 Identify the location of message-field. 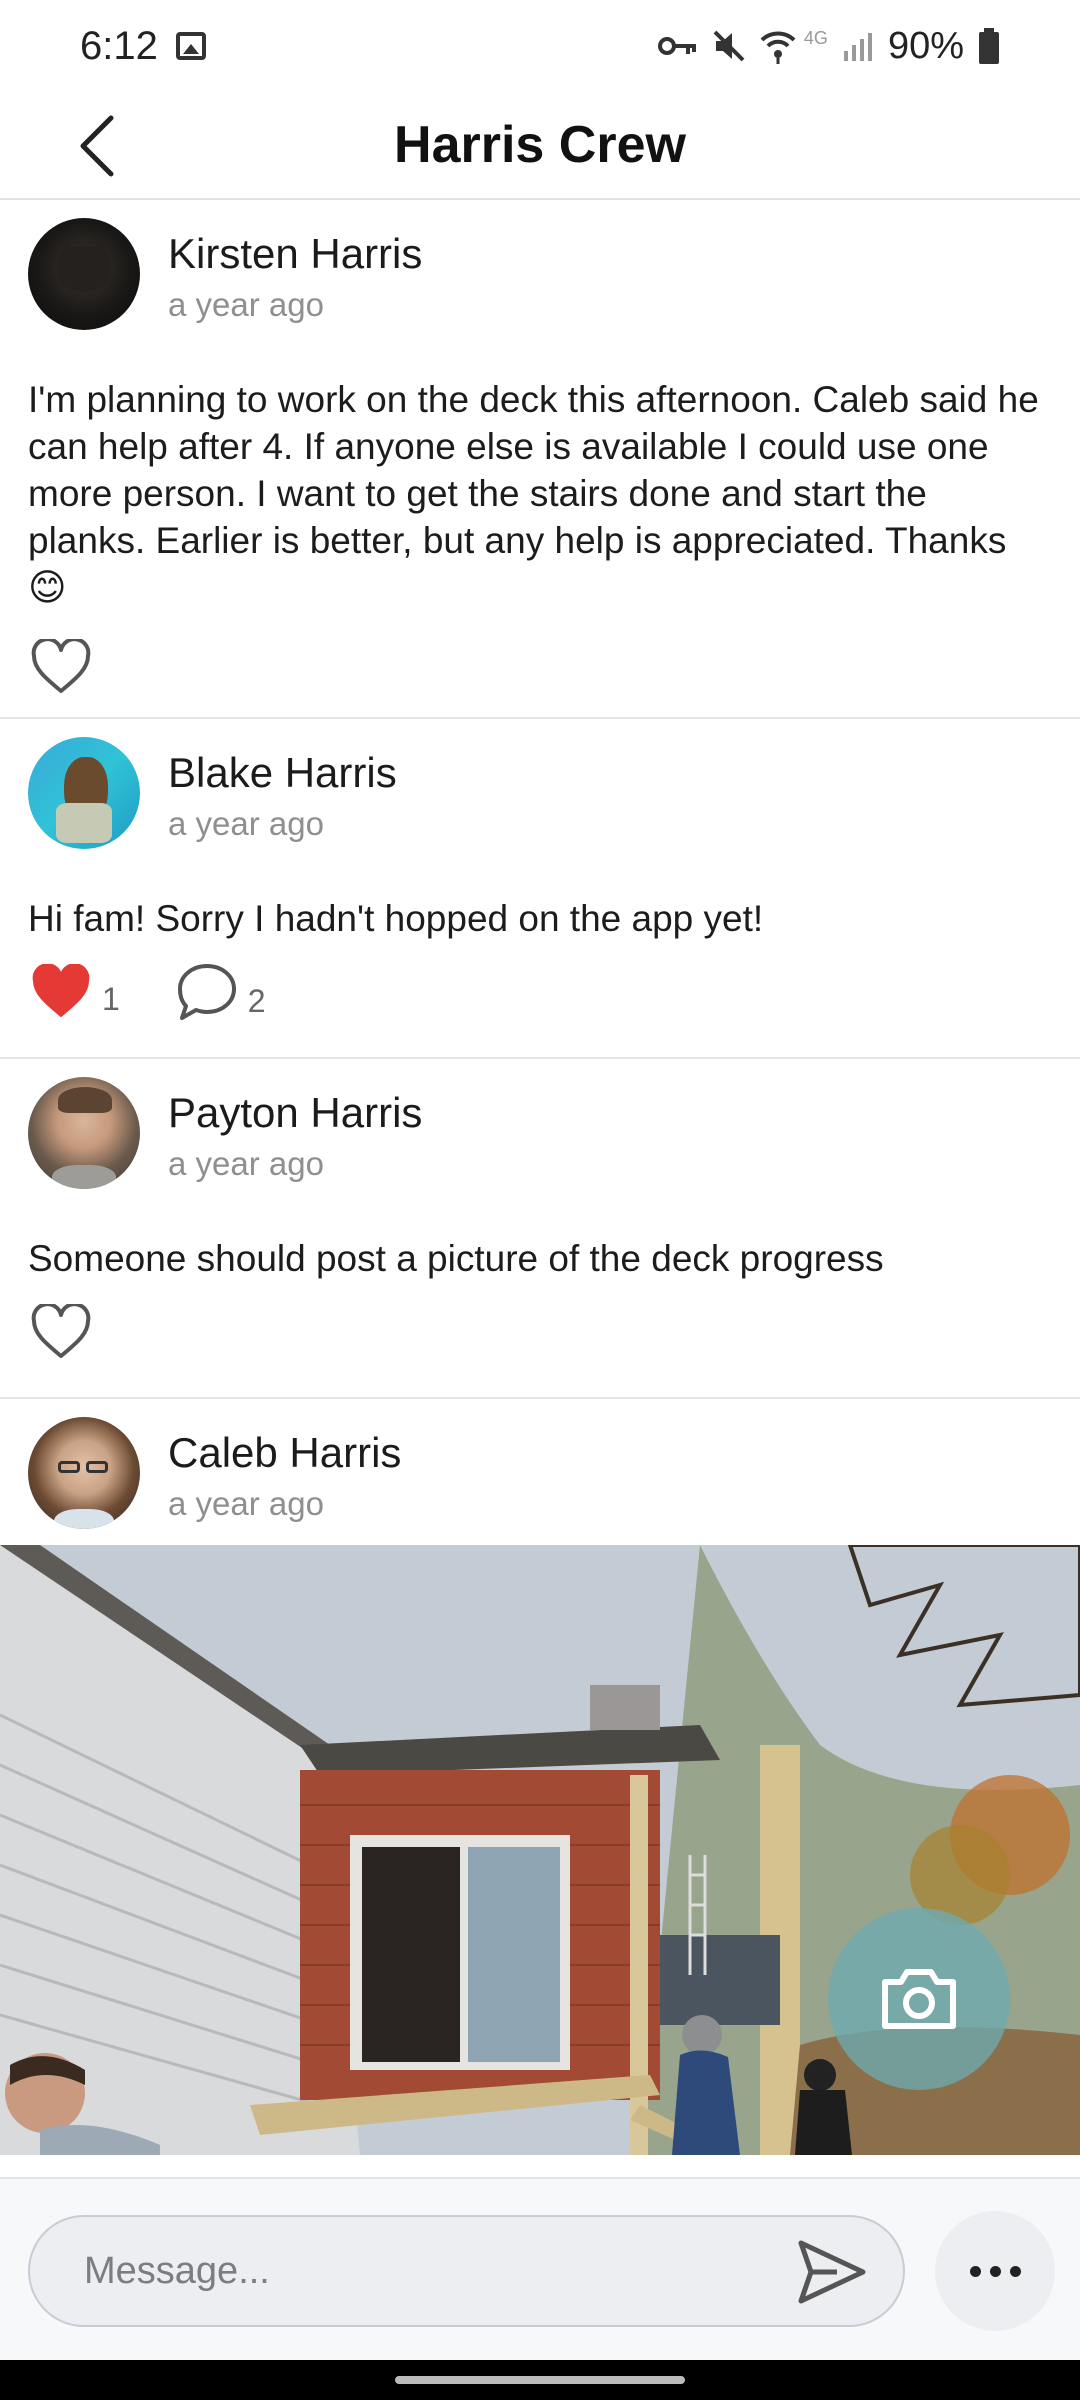
(466, 2271).